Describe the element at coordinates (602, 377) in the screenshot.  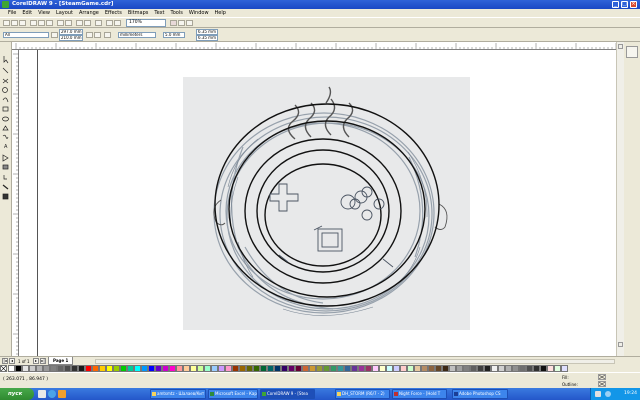
I see `fill-indicator` at that location.